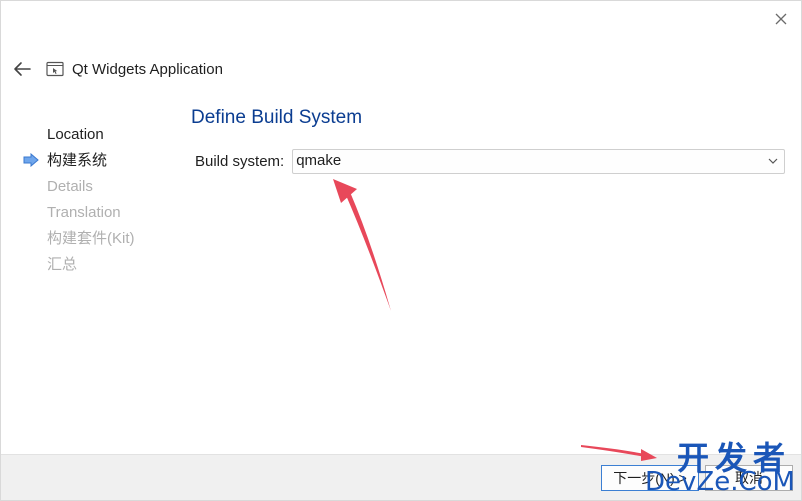 The width and height of the screenshot is (802, 501). Describe the element at coordinates (101, 268) in the screenshot. I see `step-summary: 汇总` at that location.